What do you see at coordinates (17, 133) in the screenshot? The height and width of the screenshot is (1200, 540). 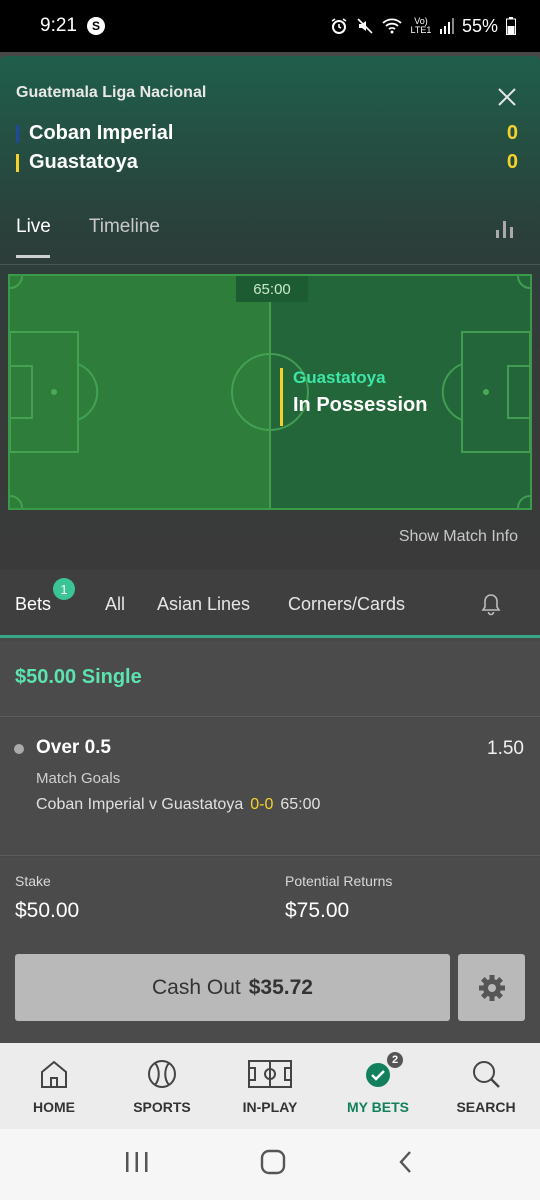 I see `team-home-color-bar` at bounding box center [17, 133].